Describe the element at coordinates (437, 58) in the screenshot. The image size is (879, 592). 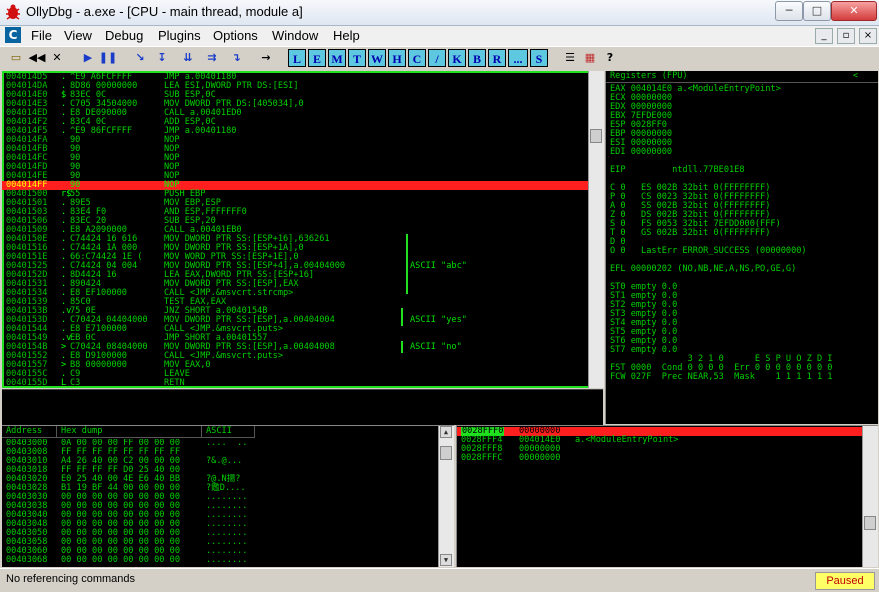
I see `patches-window-button: /` at that location.